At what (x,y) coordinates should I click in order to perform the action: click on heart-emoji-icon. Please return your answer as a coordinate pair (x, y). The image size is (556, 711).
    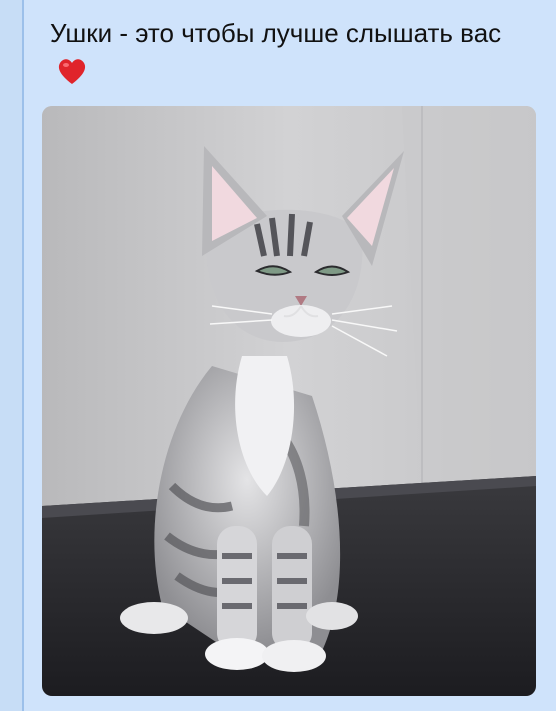
    Looking at the image, I should click on (72, 76).